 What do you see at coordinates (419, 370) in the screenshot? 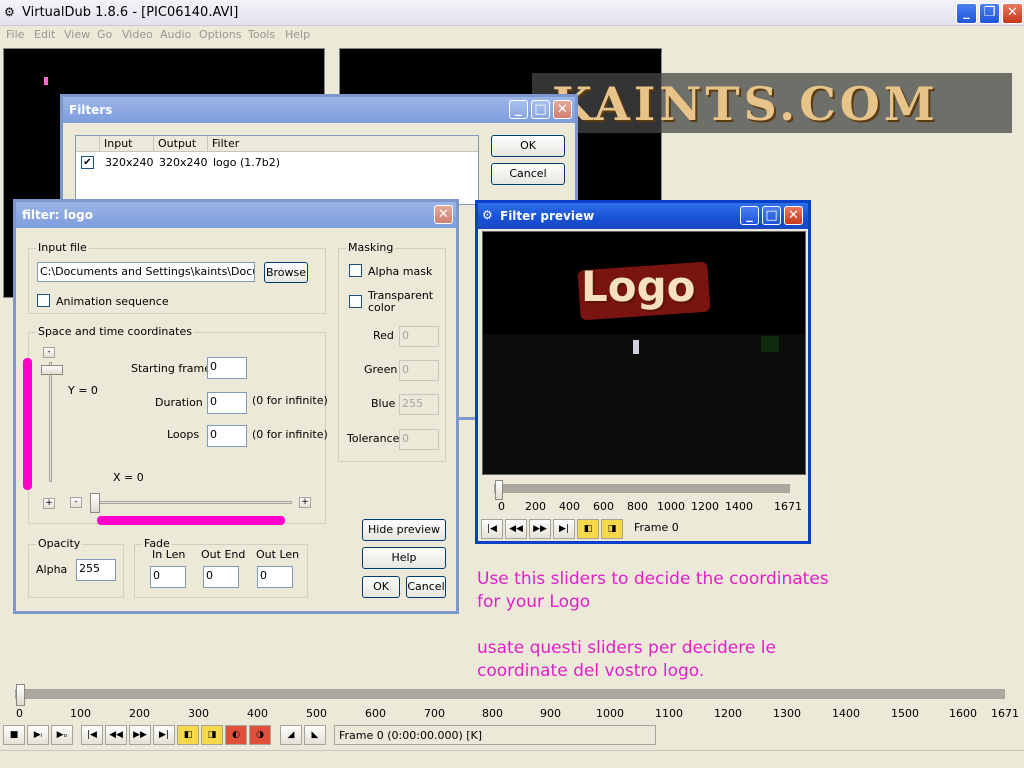
I see `green-input: 0` at bounding box center [419, 370].